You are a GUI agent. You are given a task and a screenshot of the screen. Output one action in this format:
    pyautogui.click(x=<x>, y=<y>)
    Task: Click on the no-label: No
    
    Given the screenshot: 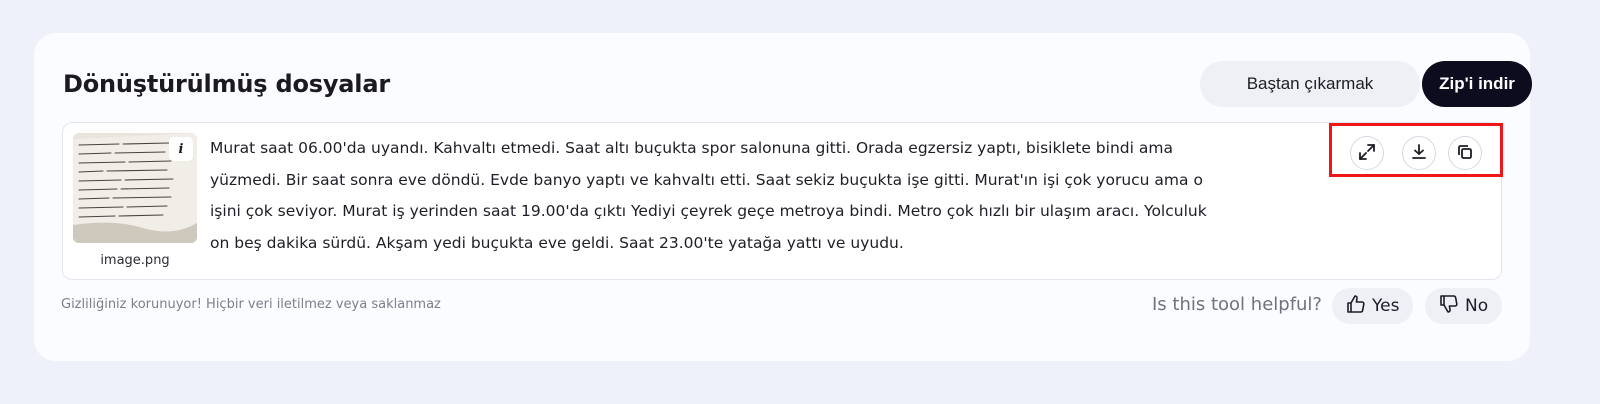 What is the action you would take?
    pyautogui.click(x=1477, y=306)
    